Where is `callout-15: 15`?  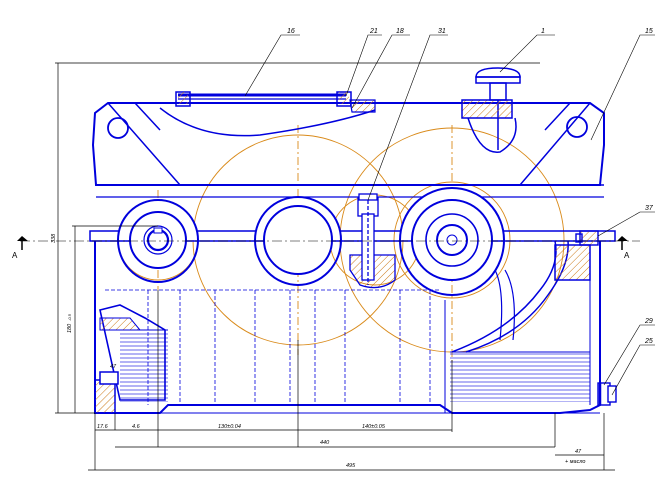 callout-15: 15 is located at coordinates (649, 31).